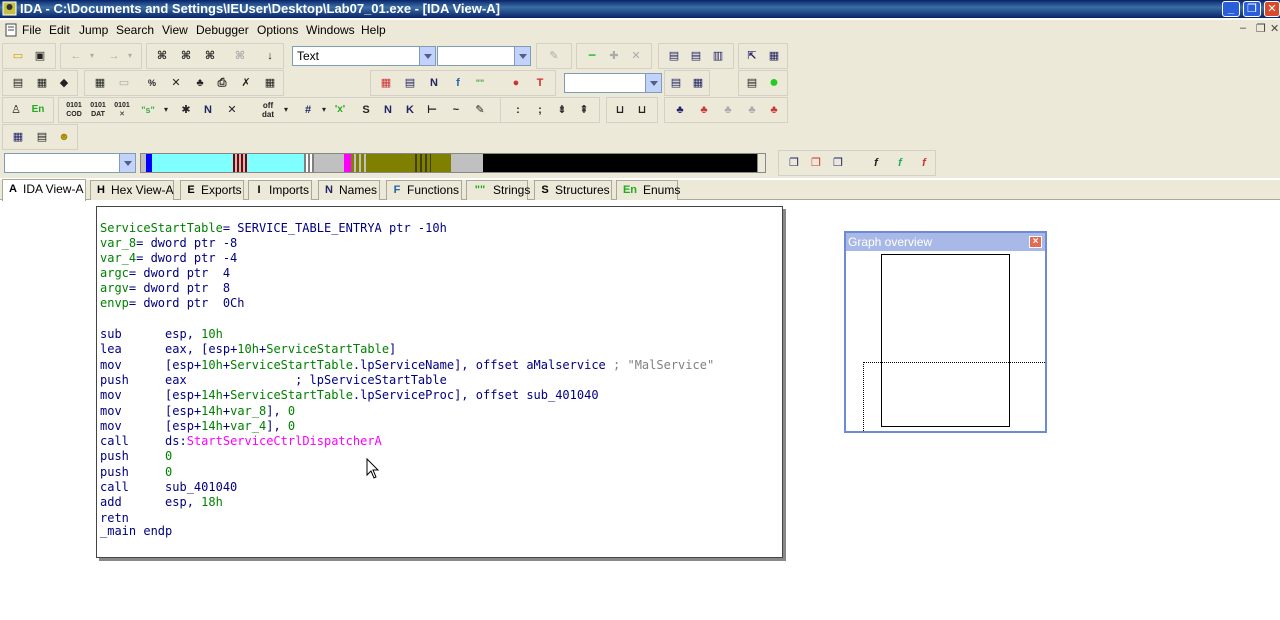 Image resolution: width=1280 pixels, height=620 pixels. Describe the element at coordinates (1261, 28) in the screenshot. I see `mdi-restore-button: ❐` at that location.